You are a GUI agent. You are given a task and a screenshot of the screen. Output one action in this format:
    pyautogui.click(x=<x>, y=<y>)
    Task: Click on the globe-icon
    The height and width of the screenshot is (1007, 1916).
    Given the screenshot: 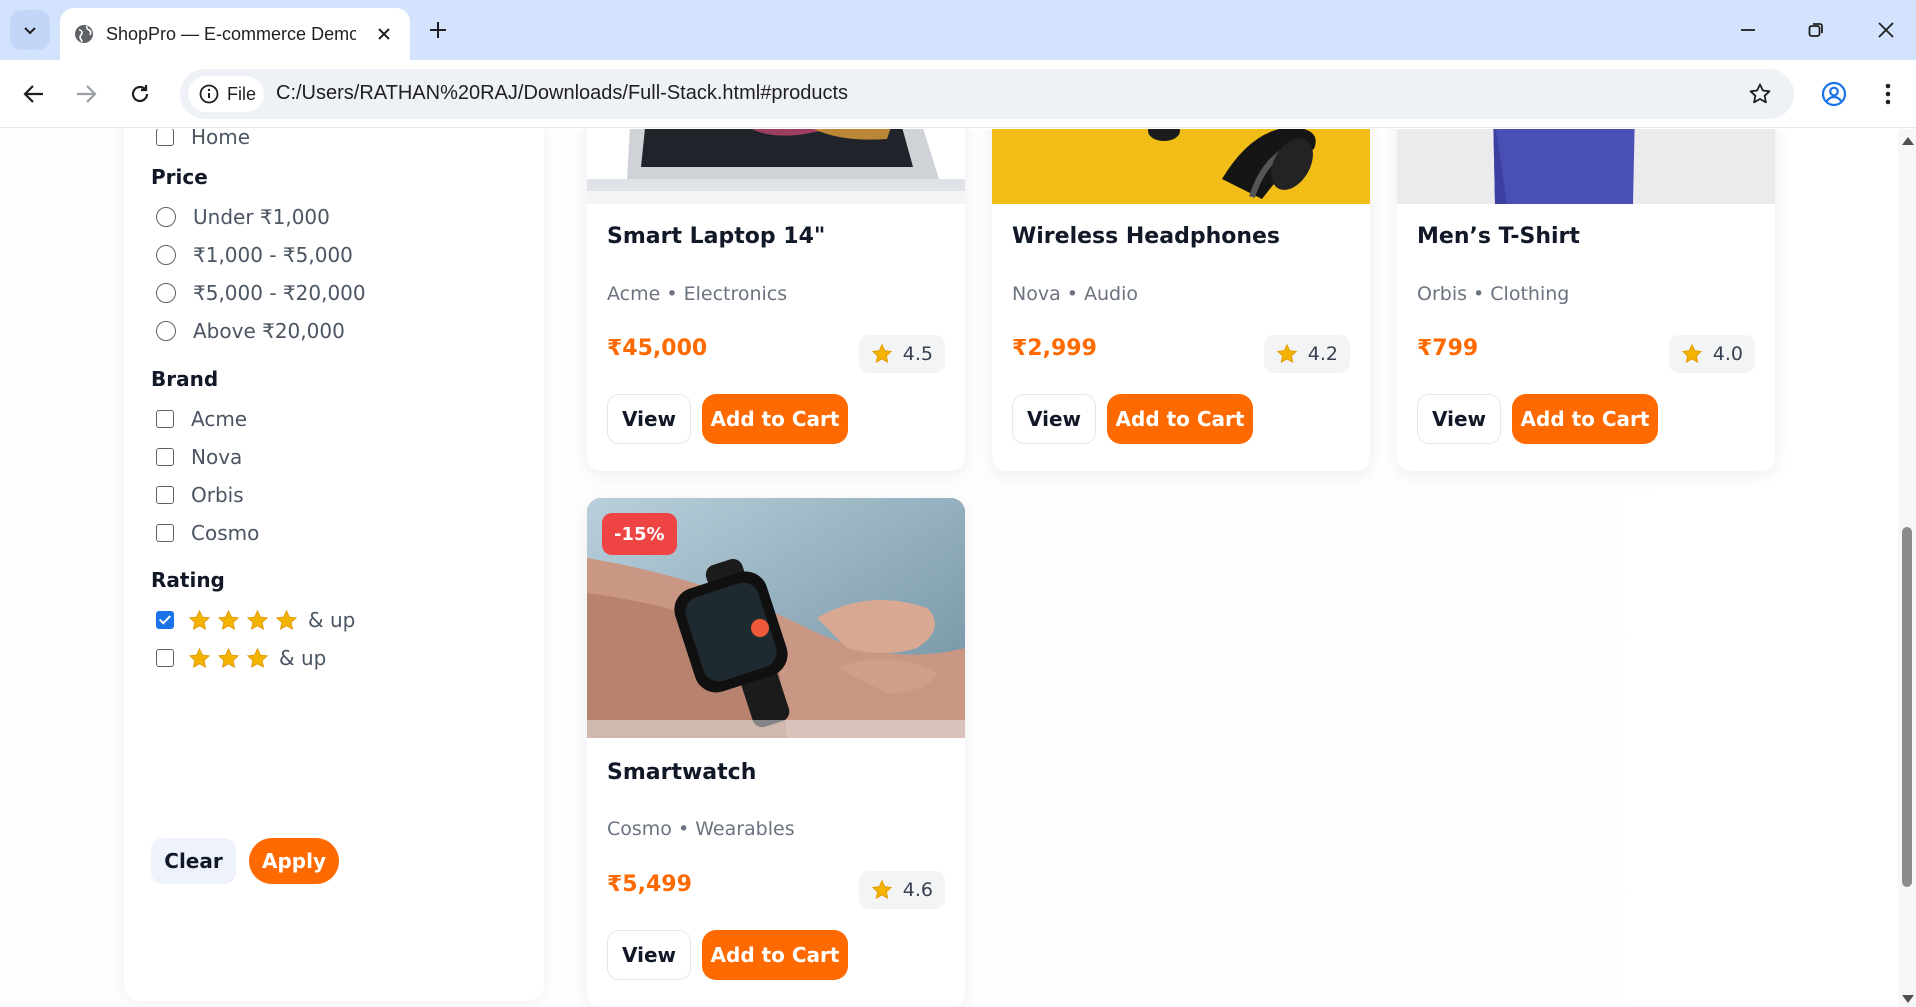 What is the action you would take?
    pyautogui.click(x=84, y=34)
    